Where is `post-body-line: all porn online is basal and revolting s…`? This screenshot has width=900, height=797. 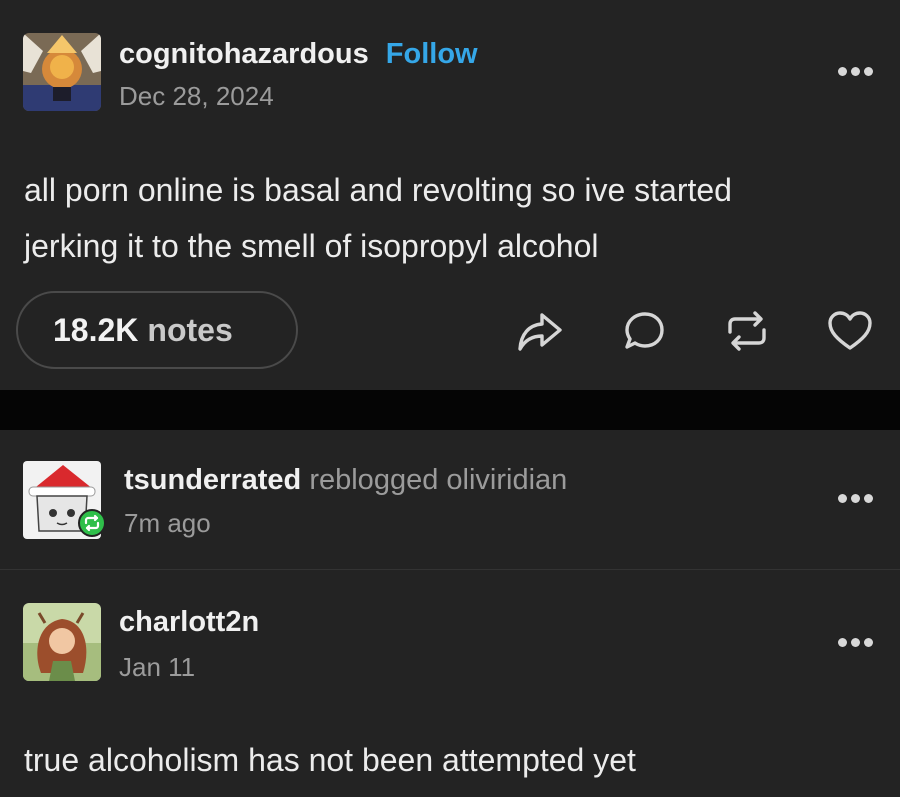 post-body-line: all porn online is basal and revolting s… is located at coordinates (378, 190).